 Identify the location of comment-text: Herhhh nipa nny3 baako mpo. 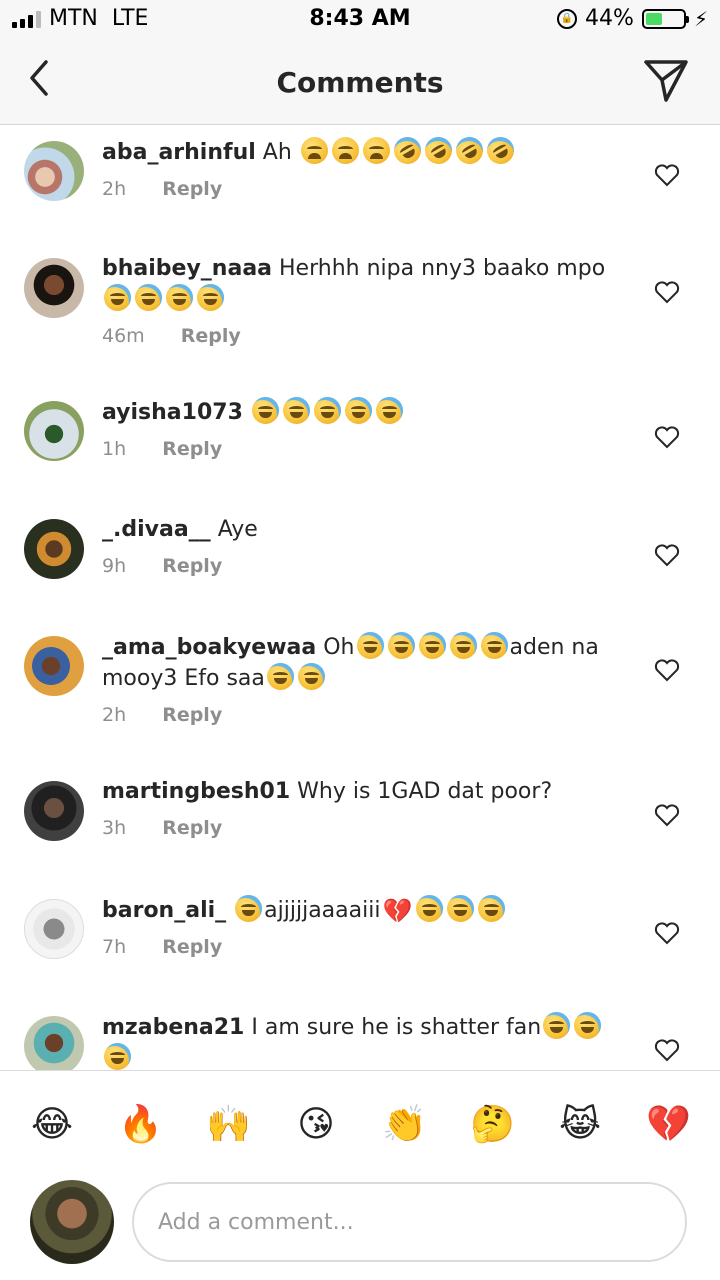
(442, 268).